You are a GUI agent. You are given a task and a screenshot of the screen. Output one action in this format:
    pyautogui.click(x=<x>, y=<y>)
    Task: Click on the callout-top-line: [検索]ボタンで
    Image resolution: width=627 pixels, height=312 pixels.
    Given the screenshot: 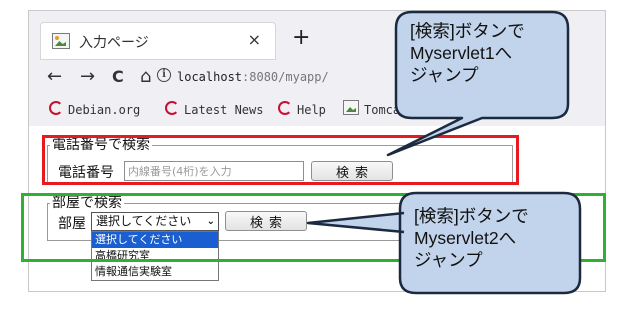 What is the action you would take?
    pyautogui.click(x=467, y=31)
    